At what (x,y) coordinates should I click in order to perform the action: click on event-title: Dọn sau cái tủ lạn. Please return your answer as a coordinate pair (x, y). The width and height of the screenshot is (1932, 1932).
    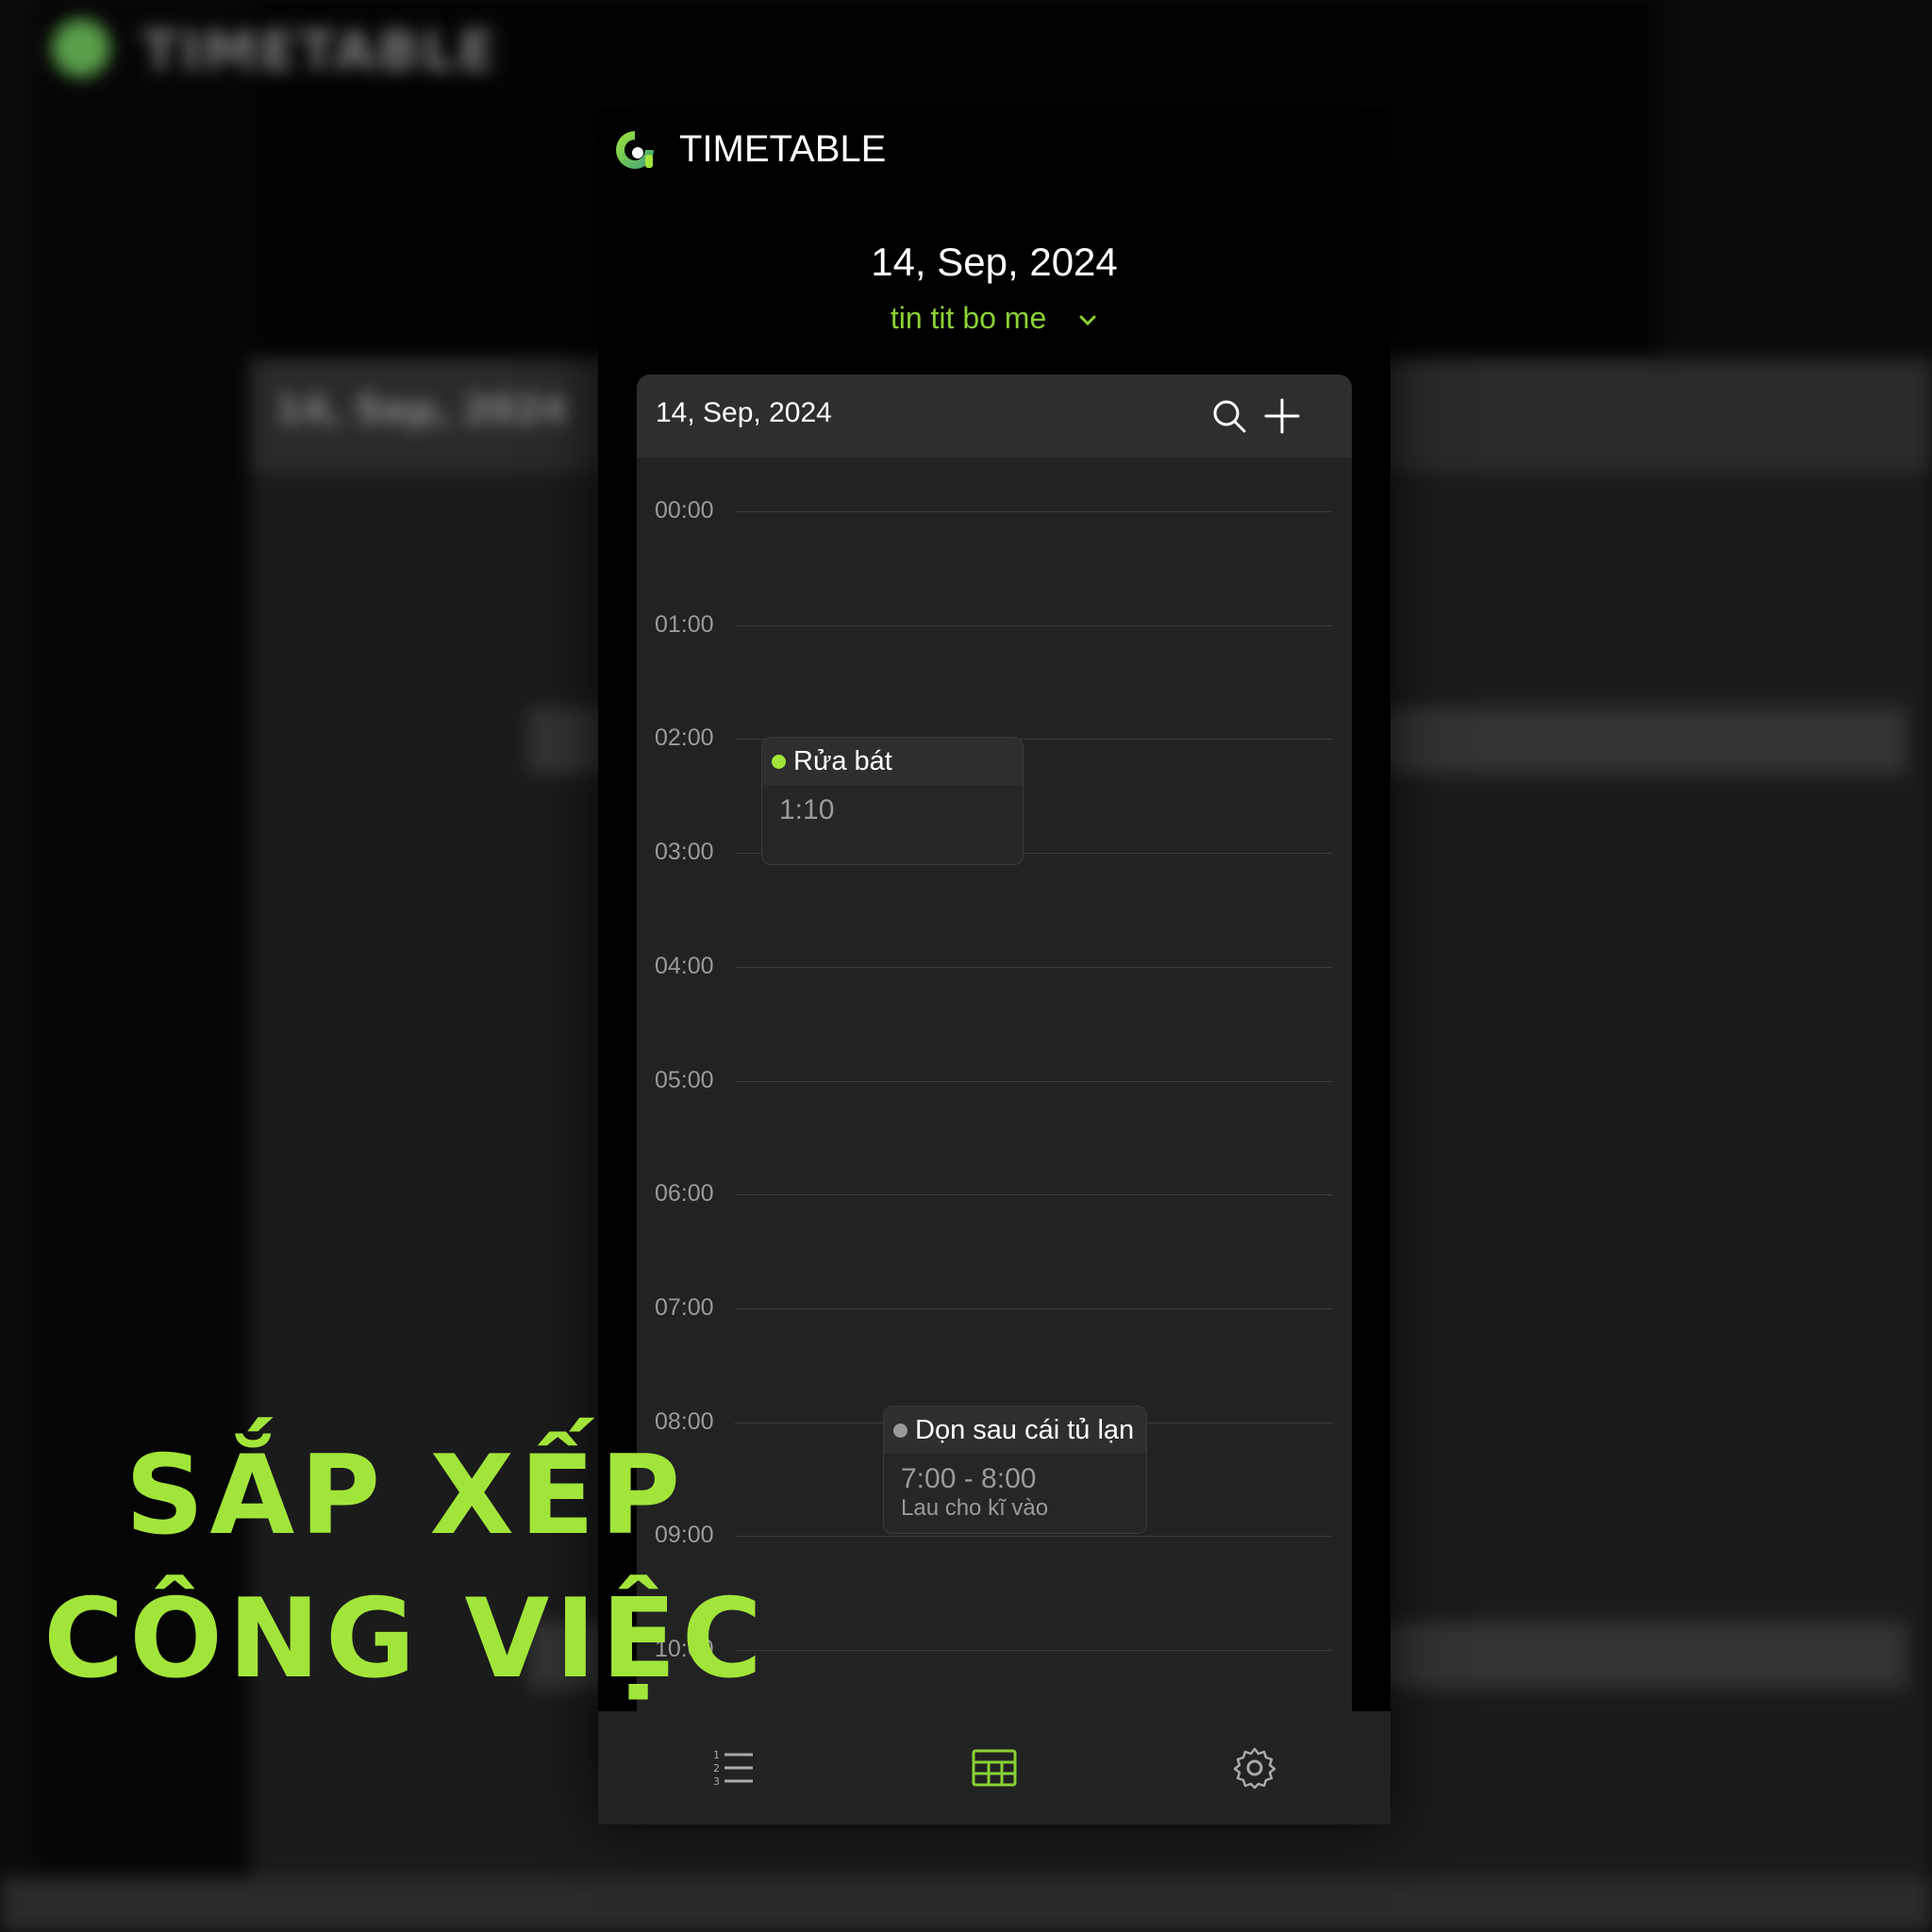
    Looking at the image, I should click on (1025, 1429).